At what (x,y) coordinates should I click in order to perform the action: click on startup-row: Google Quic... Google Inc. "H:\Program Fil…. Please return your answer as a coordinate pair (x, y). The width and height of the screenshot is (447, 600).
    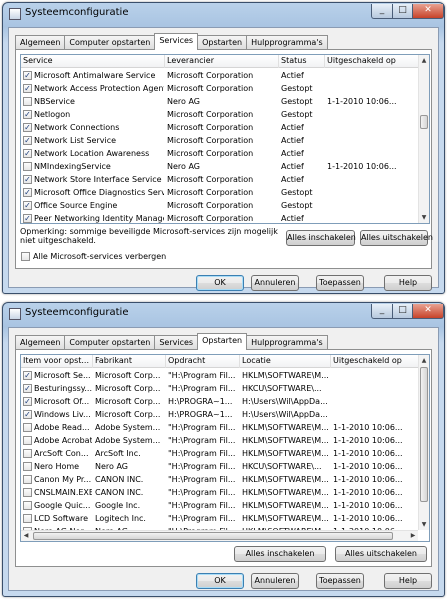
    Looking at the image, I should click on (220, 505).